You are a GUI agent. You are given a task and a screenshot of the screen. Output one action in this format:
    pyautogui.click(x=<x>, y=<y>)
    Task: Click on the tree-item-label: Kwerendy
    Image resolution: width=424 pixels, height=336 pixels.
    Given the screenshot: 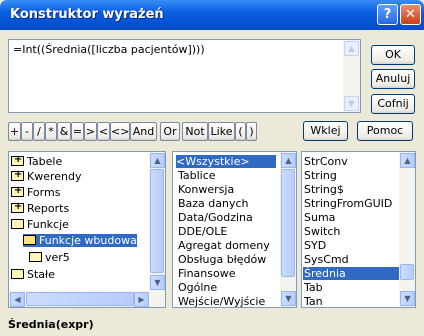 What is the action you would take?
    pyautogui.click(x=54, y=176)
    